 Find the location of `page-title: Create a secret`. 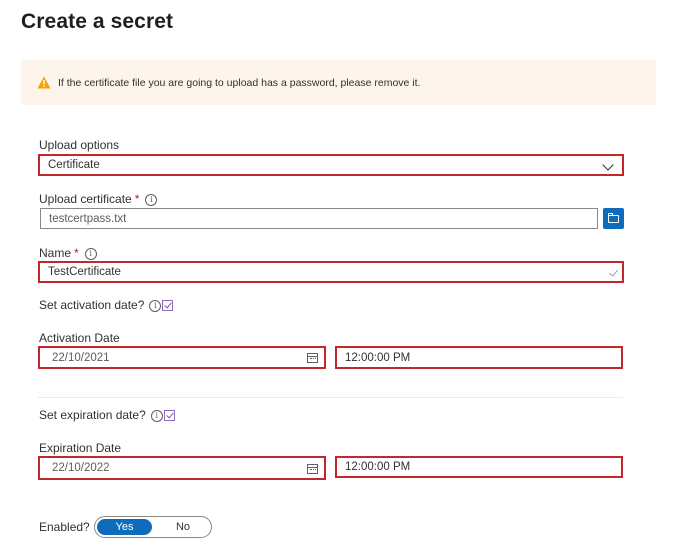

page-title: Create a secret is located at coordinates (97, 21).